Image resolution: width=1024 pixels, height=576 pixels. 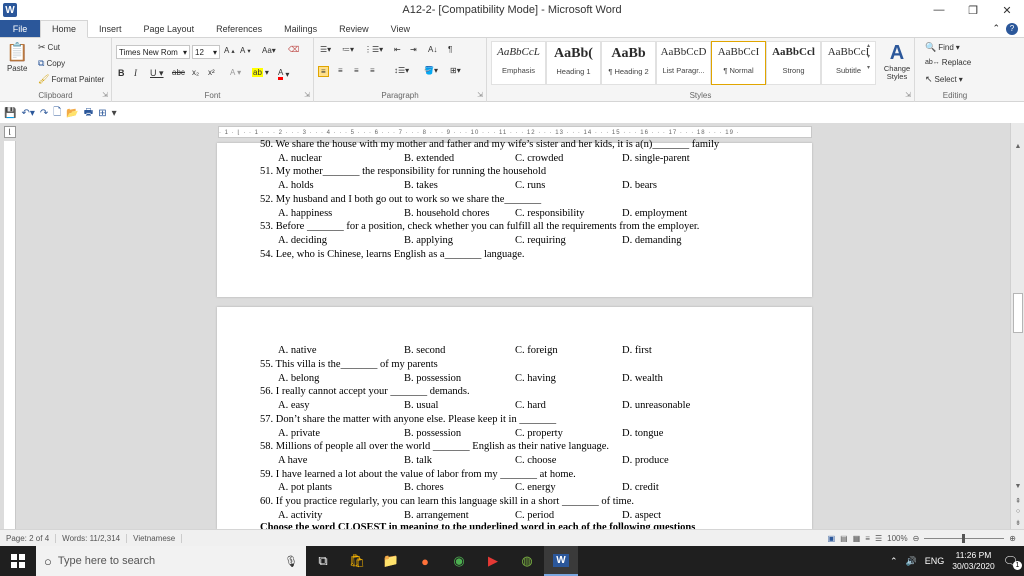 I want to click on decrease-indent-button: ⇤, so click(x=397, y=49).